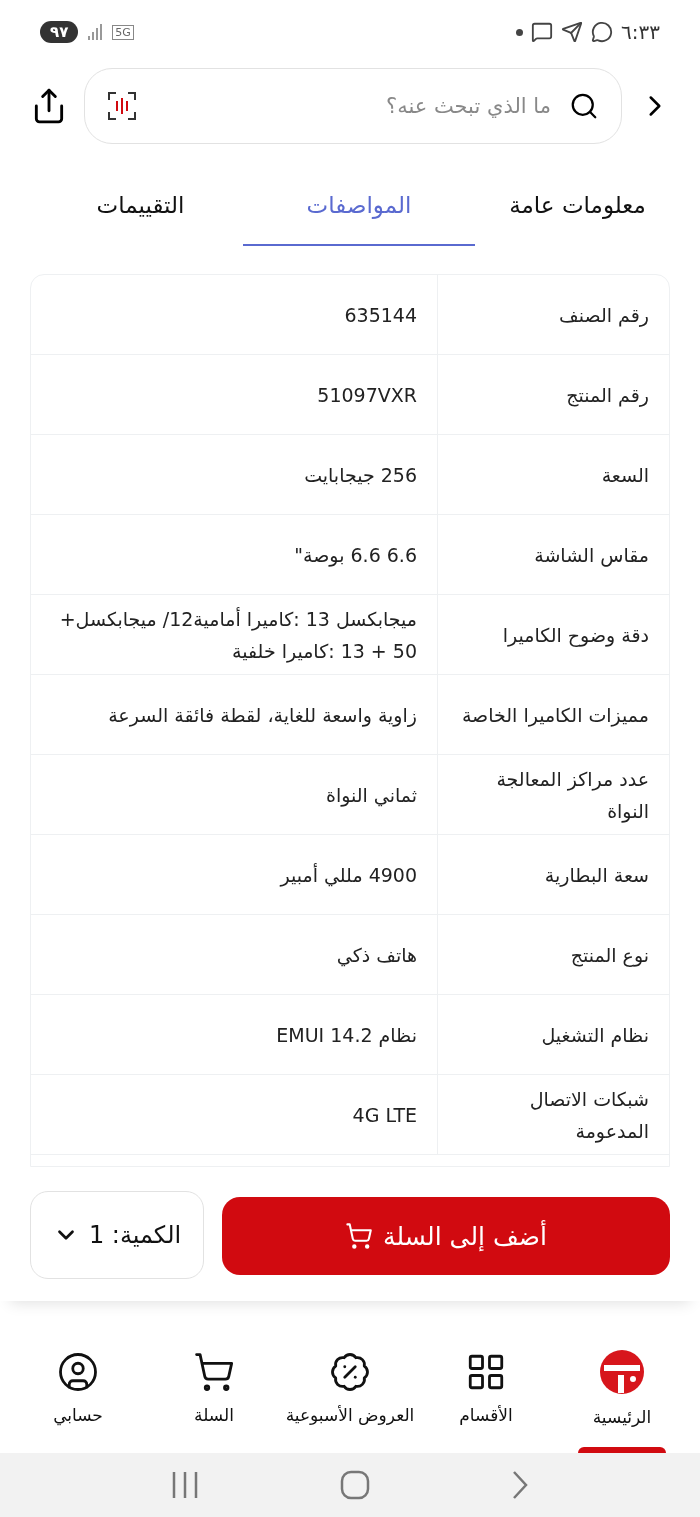  I want to click on spec-name: نظام التشغيل, so click(553, 1034).